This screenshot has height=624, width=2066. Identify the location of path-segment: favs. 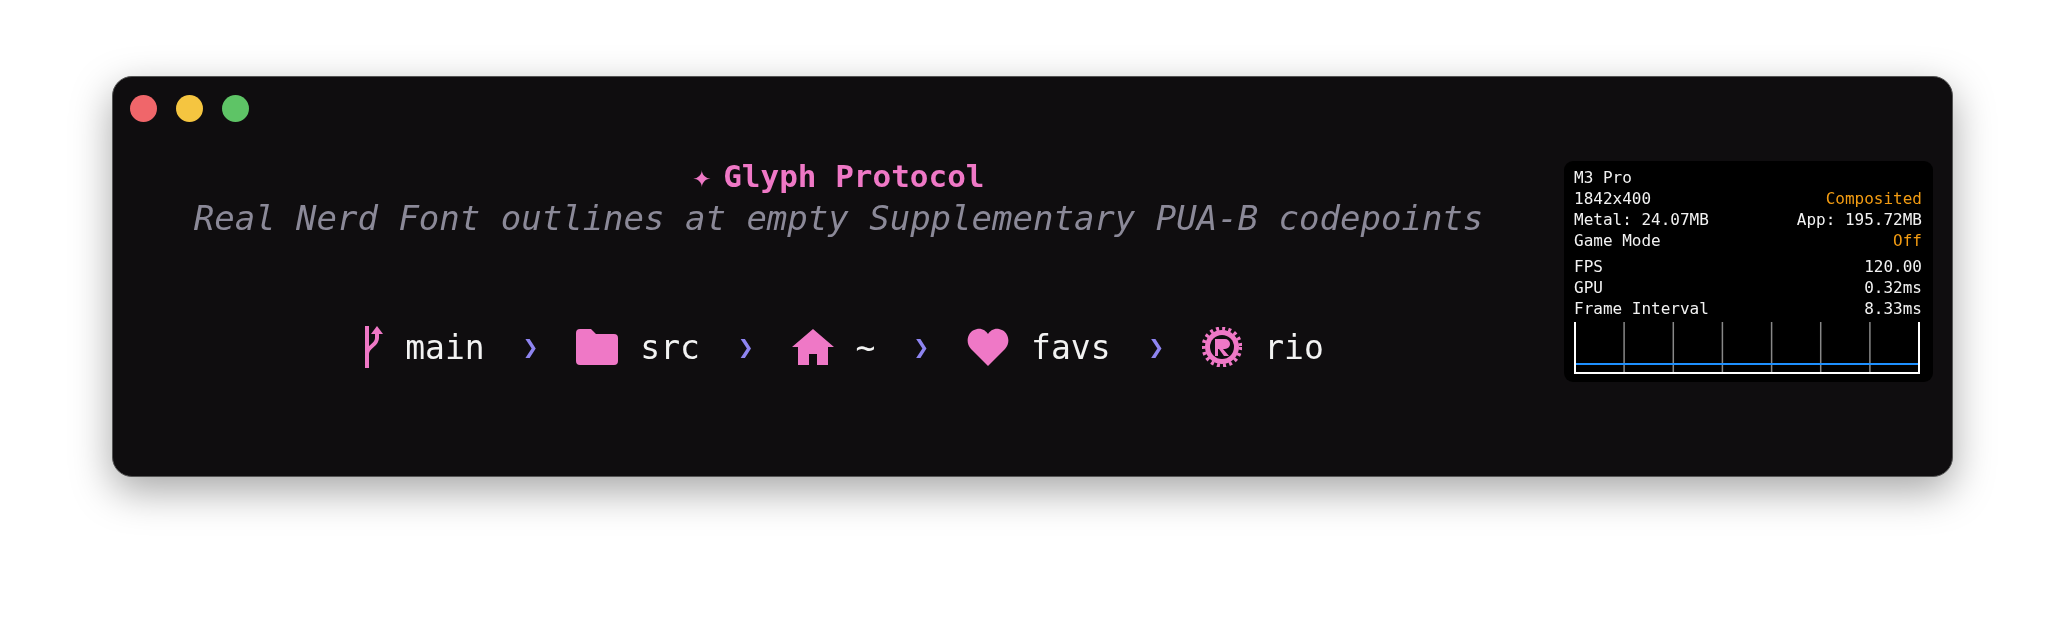
(1071, 347).